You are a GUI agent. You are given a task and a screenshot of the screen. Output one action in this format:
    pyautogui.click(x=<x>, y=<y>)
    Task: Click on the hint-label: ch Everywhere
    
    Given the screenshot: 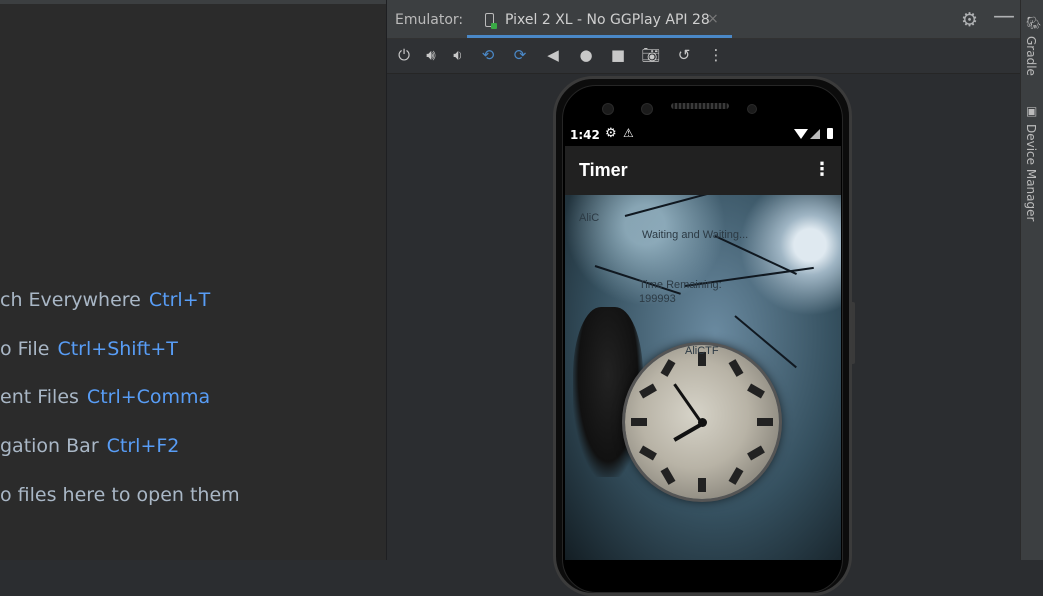 What is the action you would take?
    pyautogui.click(x=70, y=300)
    